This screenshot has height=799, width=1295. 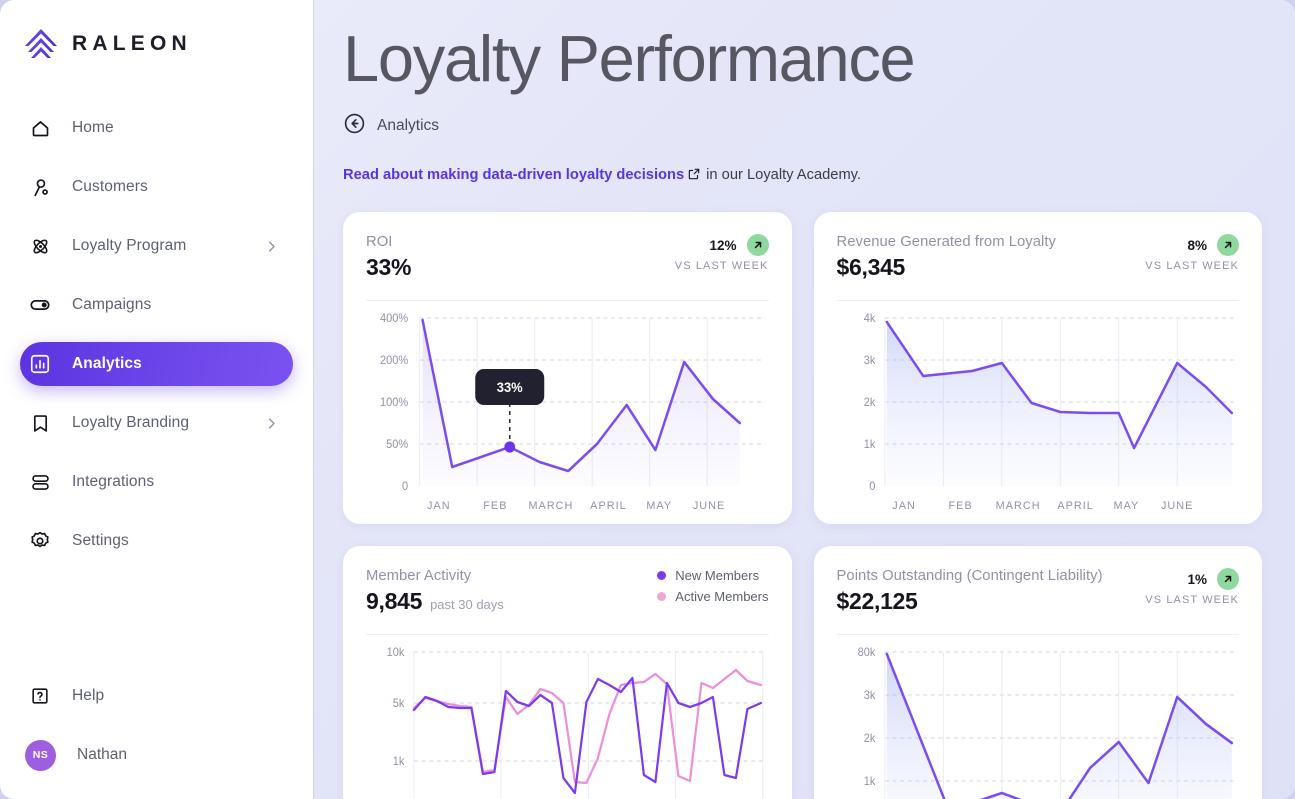 What do you see at coordinates (156, 541) in the screenshot?
I see `sidebar-item-settings: Settings` at bounding box center [156, 541].